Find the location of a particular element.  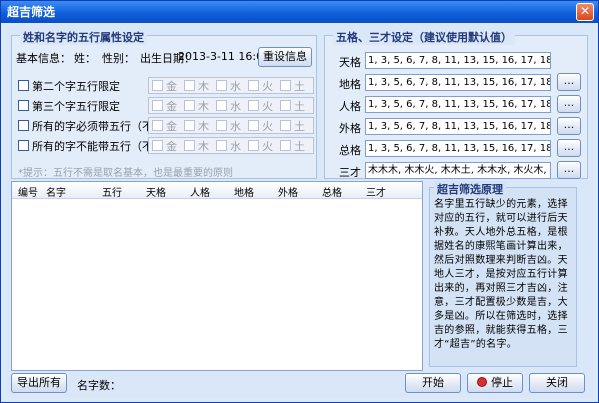

wuge-row-label: 地格 is located at coordinates (350, 84).